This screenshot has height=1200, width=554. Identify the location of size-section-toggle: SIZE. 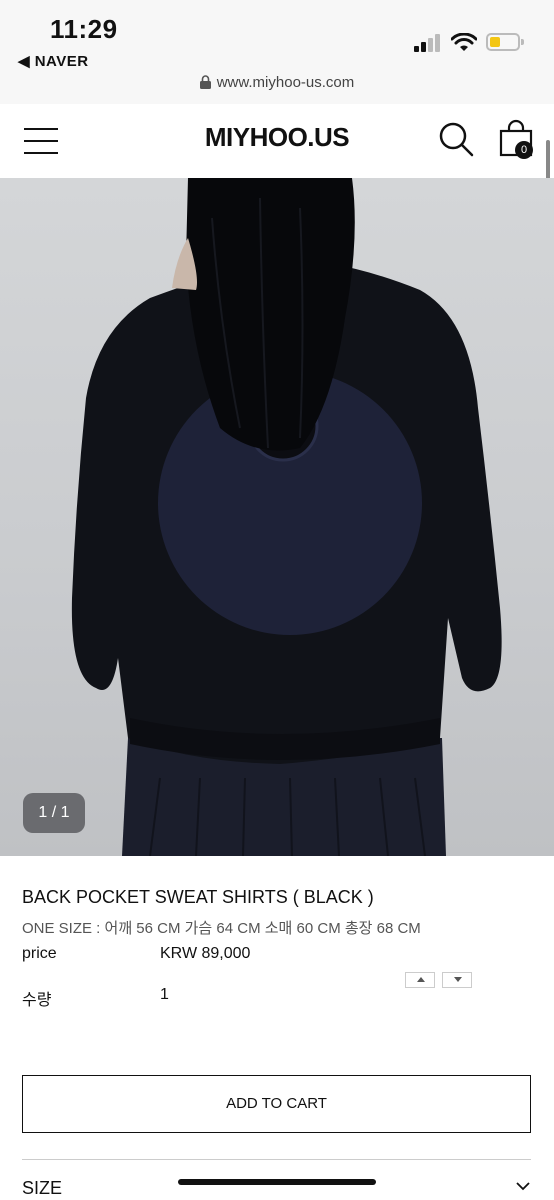
(42, 1188).